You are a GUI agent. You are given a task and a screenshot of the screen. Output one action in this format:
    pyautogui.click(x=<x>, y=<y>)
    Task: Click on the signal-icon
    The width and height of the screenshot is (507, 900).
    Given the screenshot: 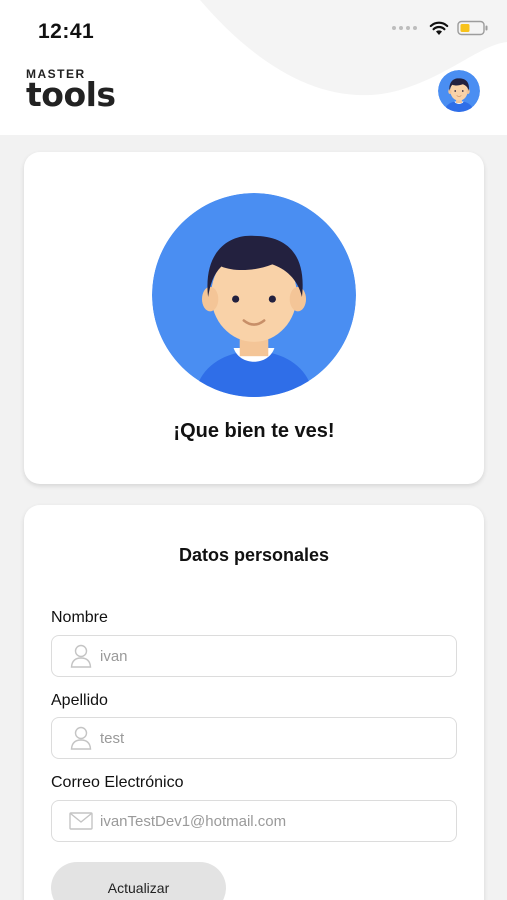 What is the action you would take?
    pyautogui.click(x=404, y=28)
    